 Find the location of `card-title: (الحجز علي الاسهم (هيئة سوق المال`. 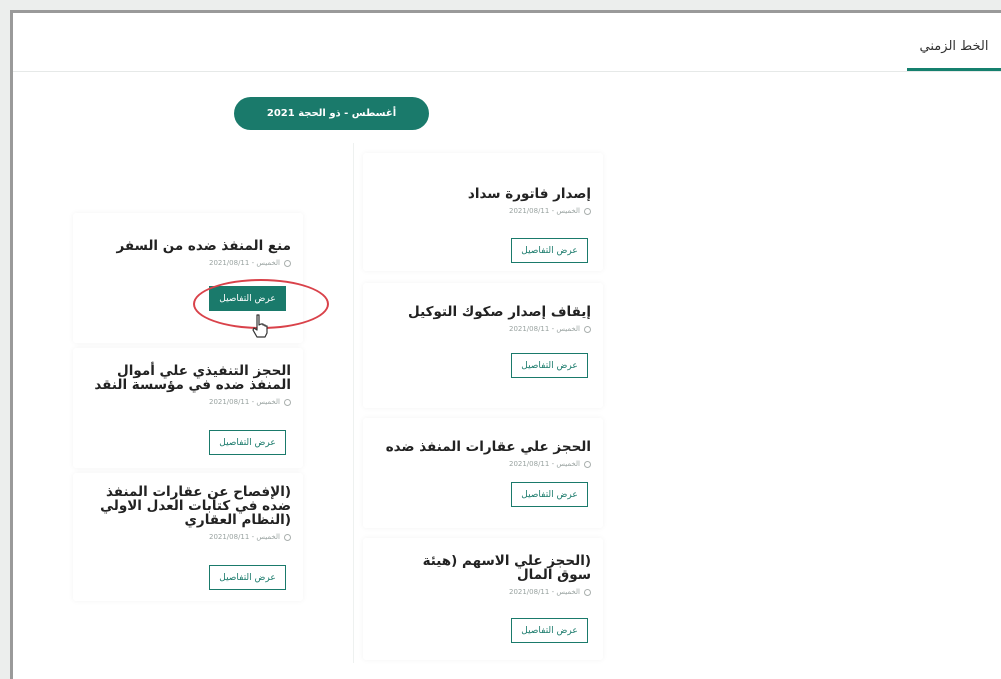

card-title: (الحجز علي الاسهم (هيئة سوق المال is located at coordinates (506, 568).